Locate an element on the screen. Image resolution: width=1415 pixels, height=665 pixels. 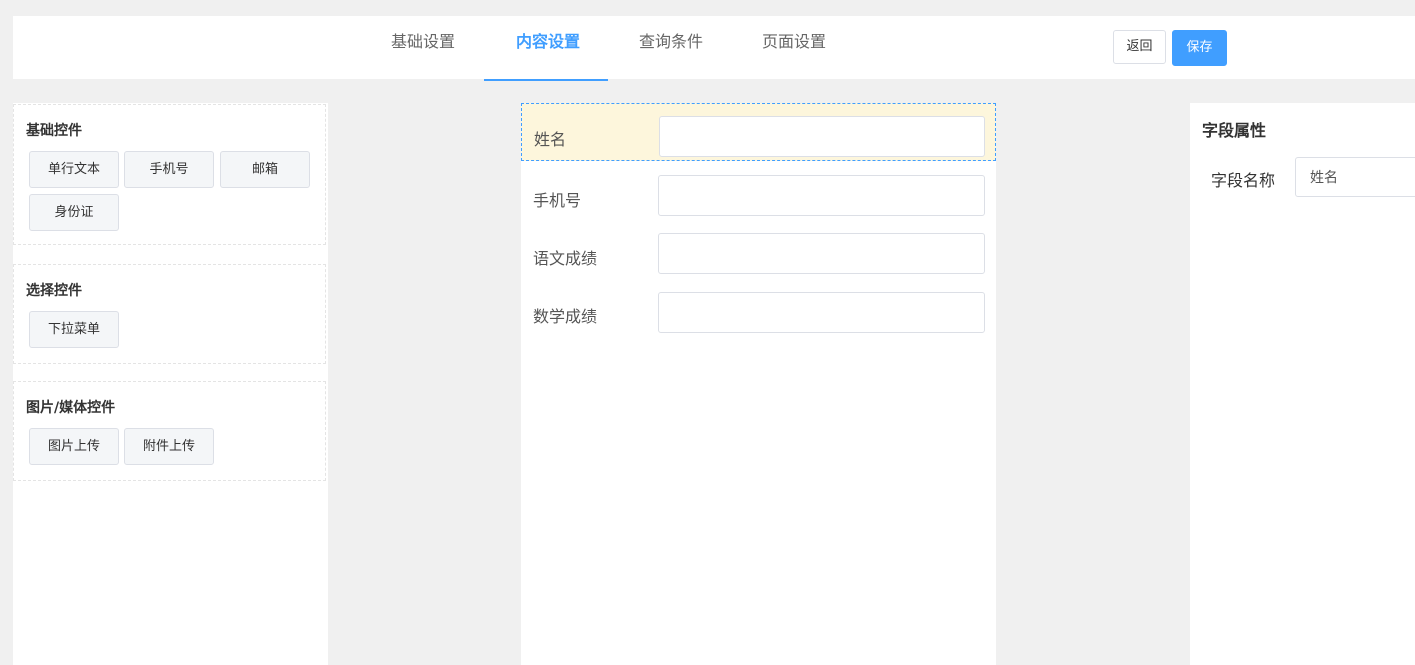
tab-query-conditions: 查询条件 is located at coordinates (671, 47).